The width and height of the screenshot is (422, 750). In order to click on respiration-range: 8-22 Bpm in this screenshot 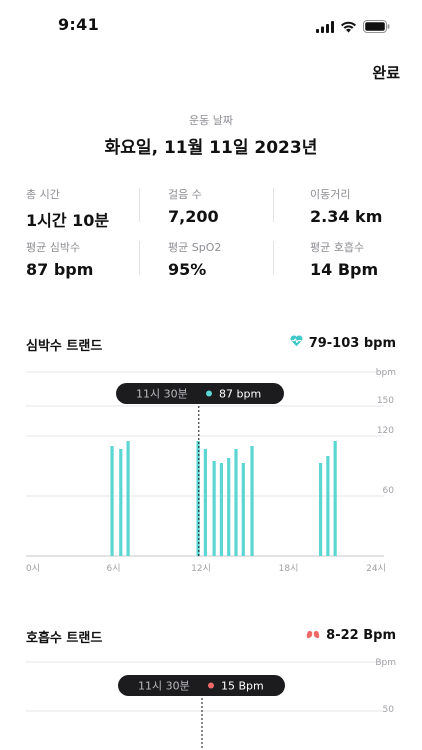, I will do `click(351, 635)`.